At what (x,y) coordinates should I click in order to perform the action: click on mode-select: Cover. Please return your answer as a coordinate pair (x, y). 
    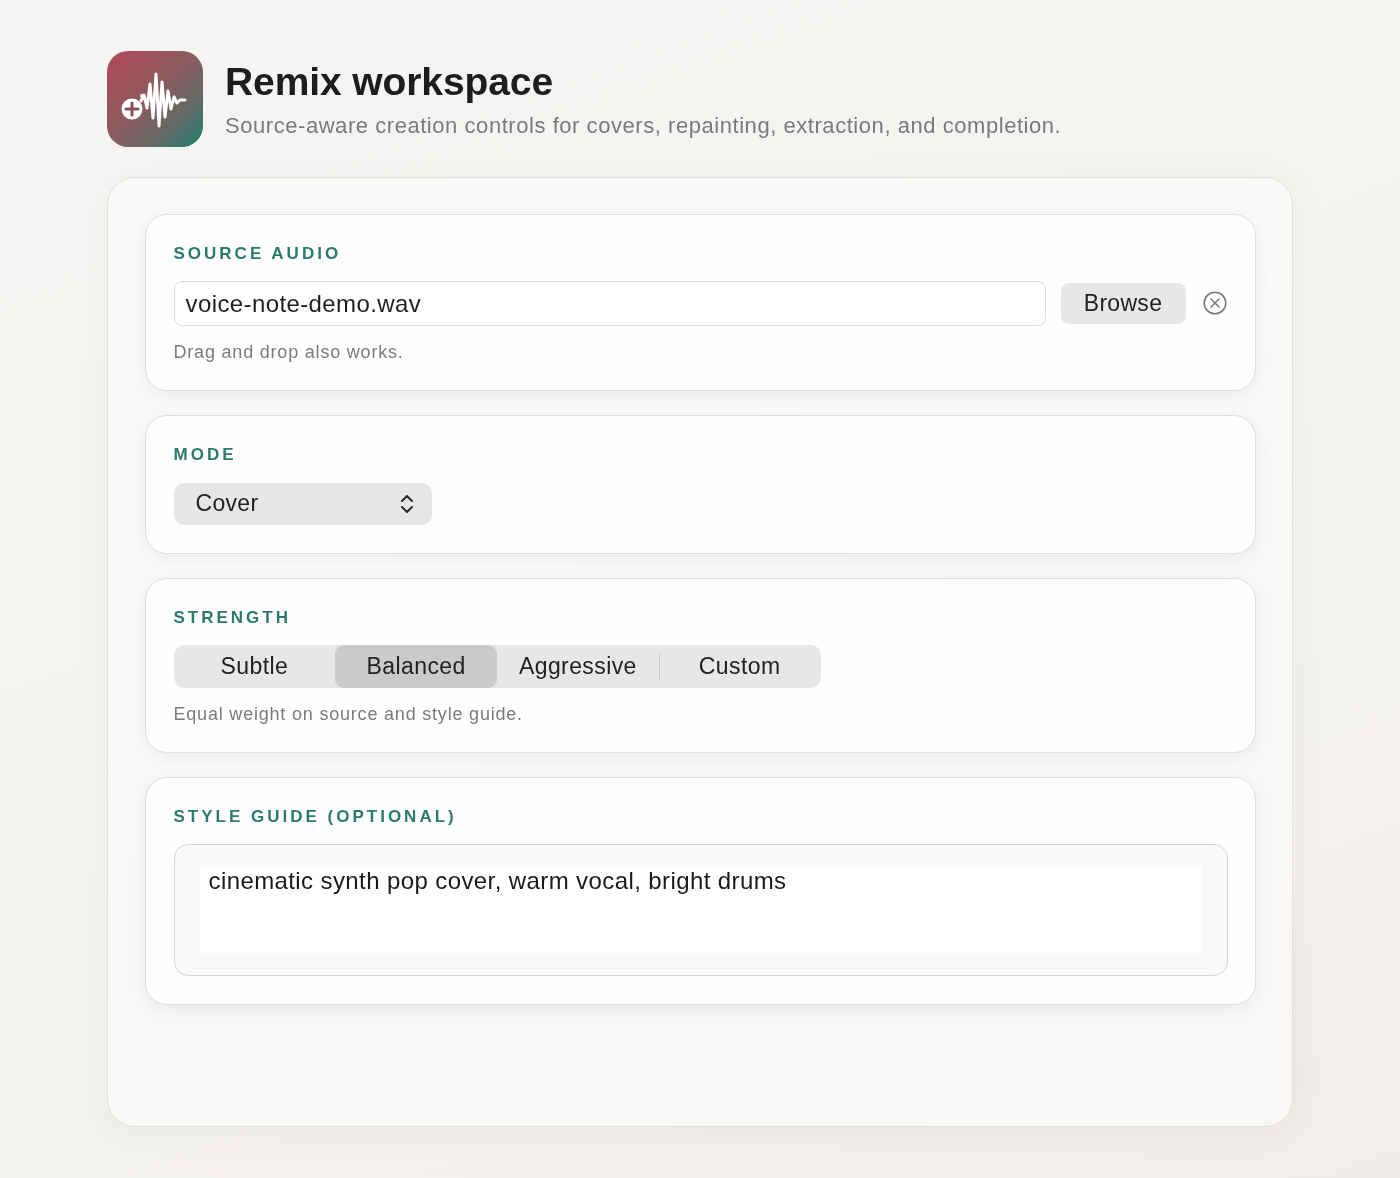
    Looking at the image, I should click on (302, 503).